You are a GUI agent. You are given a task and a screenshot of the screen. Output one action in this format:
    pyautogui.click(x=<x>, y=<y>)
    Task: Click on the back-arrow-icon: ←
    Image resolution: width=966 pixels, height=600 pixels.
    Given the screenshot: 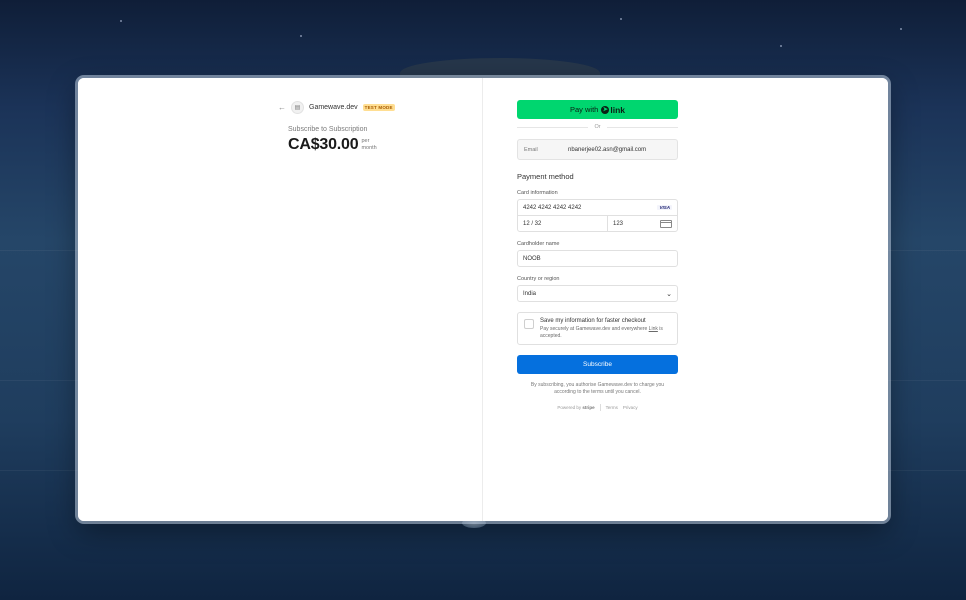 What is the action you would take?
    pyautogui.click(x=282, y=107)
    